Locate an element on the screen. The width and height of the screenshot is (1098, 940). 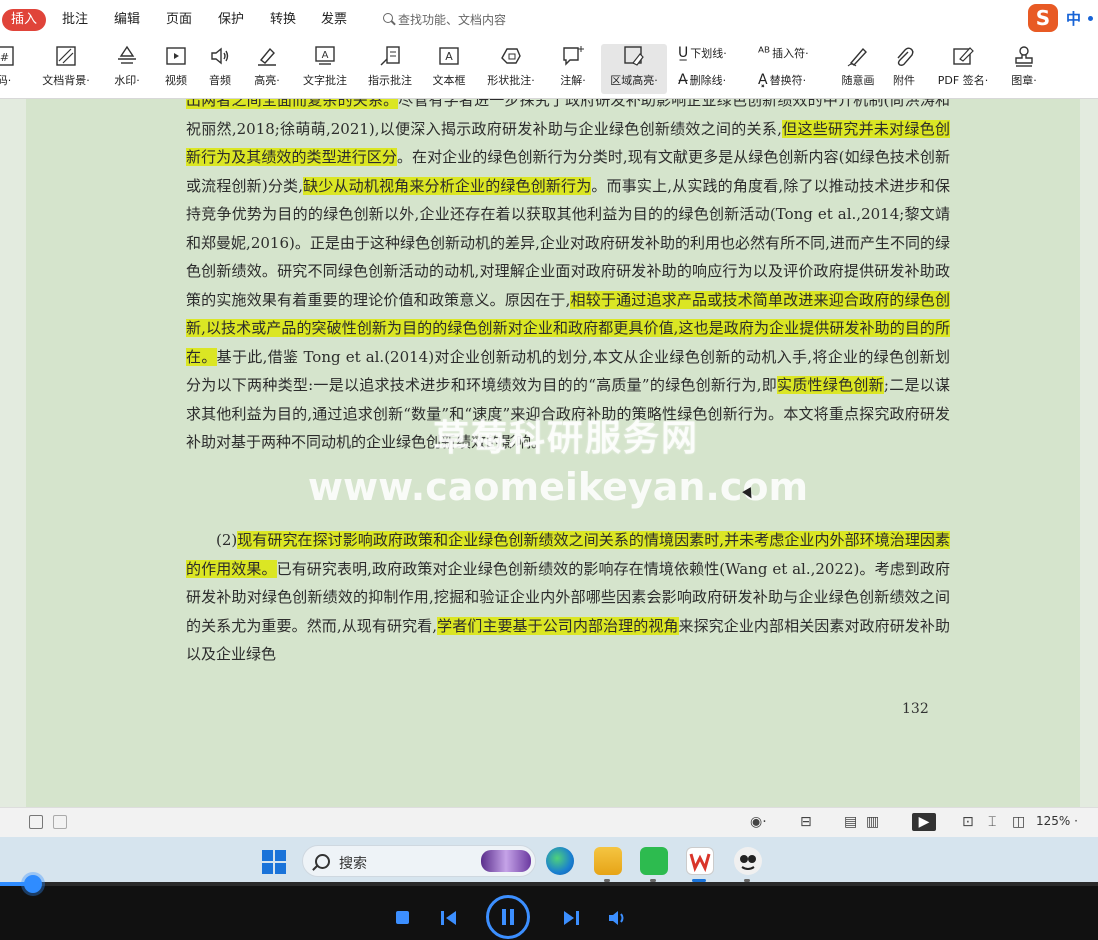
highlight-icon is located at coordinates (267, 56).